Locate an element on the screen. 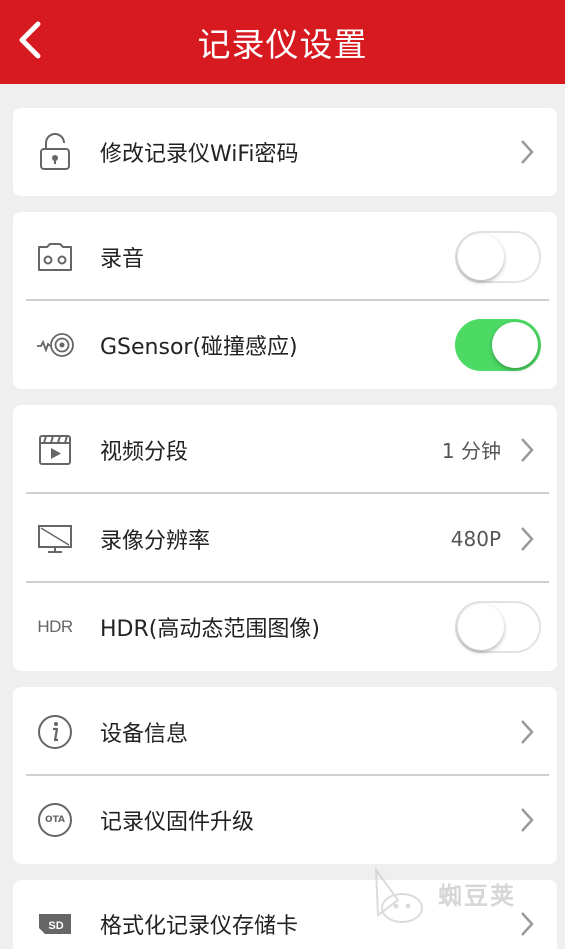  audio-recording-toggle is located at coordinates (498, 256).